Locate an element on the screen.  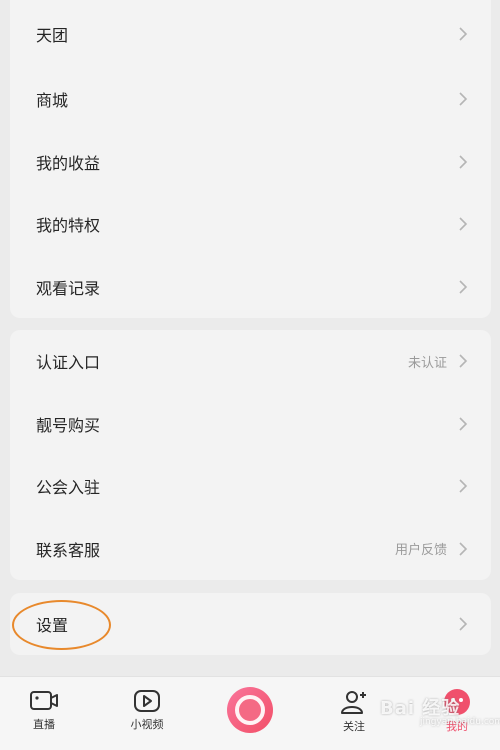
menu-item-label: 我的收益 is located at coordinates (68, 163).